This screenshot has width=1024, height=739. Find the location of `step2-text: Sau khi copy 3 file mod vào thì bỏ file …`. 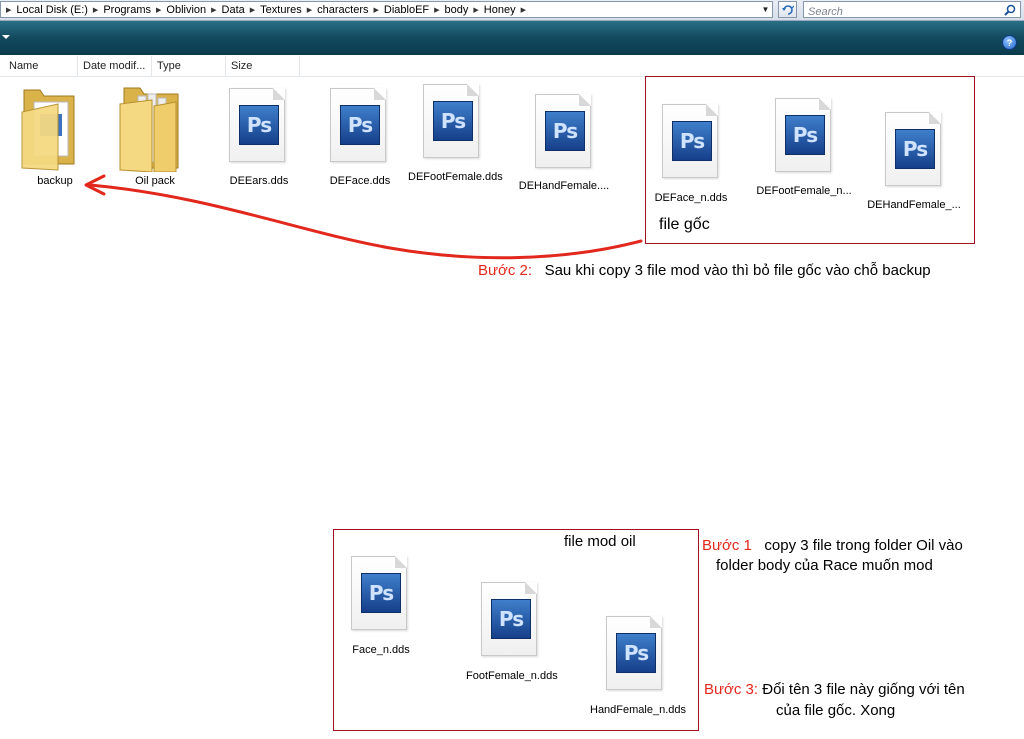

step2-text: Sau khi copy 3 file mod vào thì bỏ file … is located at coordinates (737, 270).